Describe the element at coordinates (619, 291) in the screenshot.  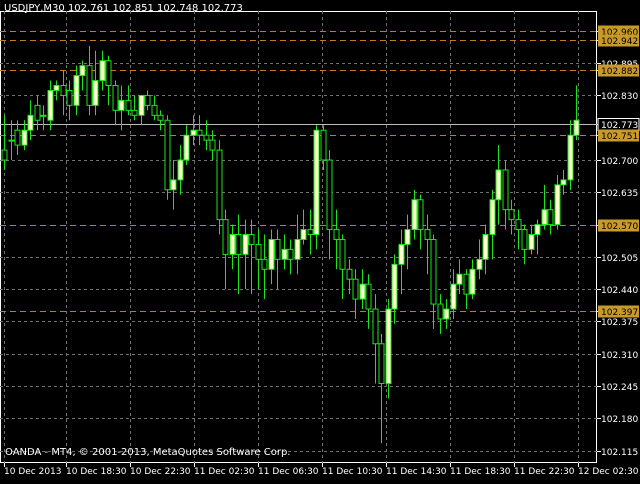
I see `y-axis-label: 102.440` at that location.